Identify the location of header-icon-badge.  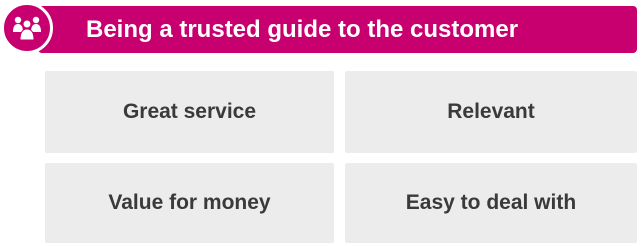
(27, 28).